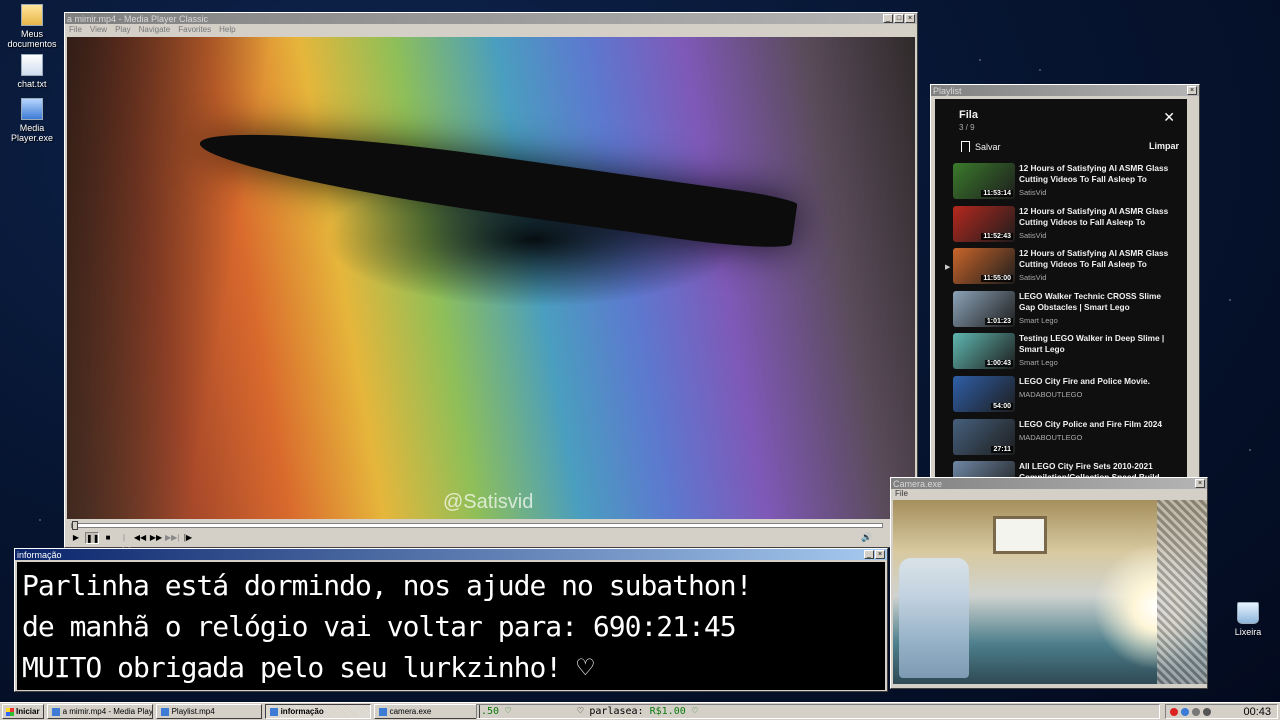 The image size is (1280, 720). I want to click on taskbar-item-camera: camera.exe, so click(426, 711).